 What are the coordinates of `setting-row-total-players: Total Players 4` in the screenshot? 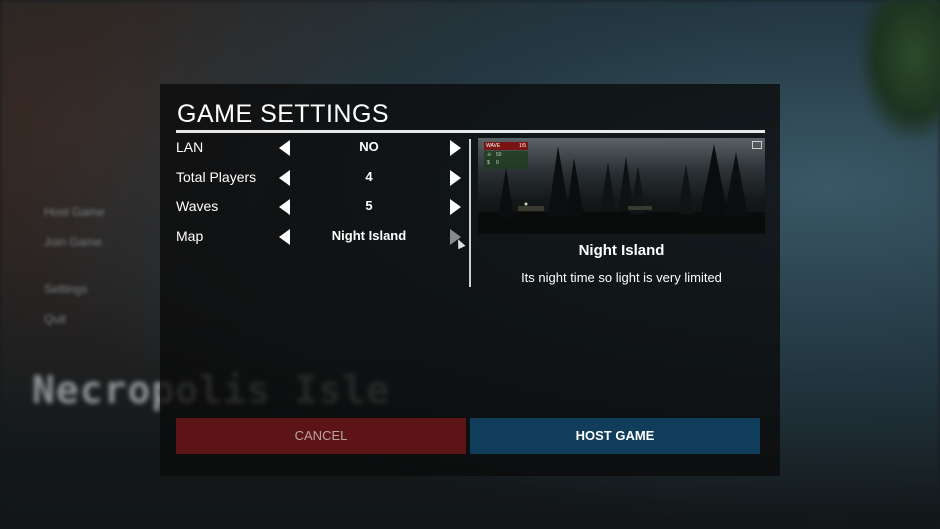 It's located at (321, 178).